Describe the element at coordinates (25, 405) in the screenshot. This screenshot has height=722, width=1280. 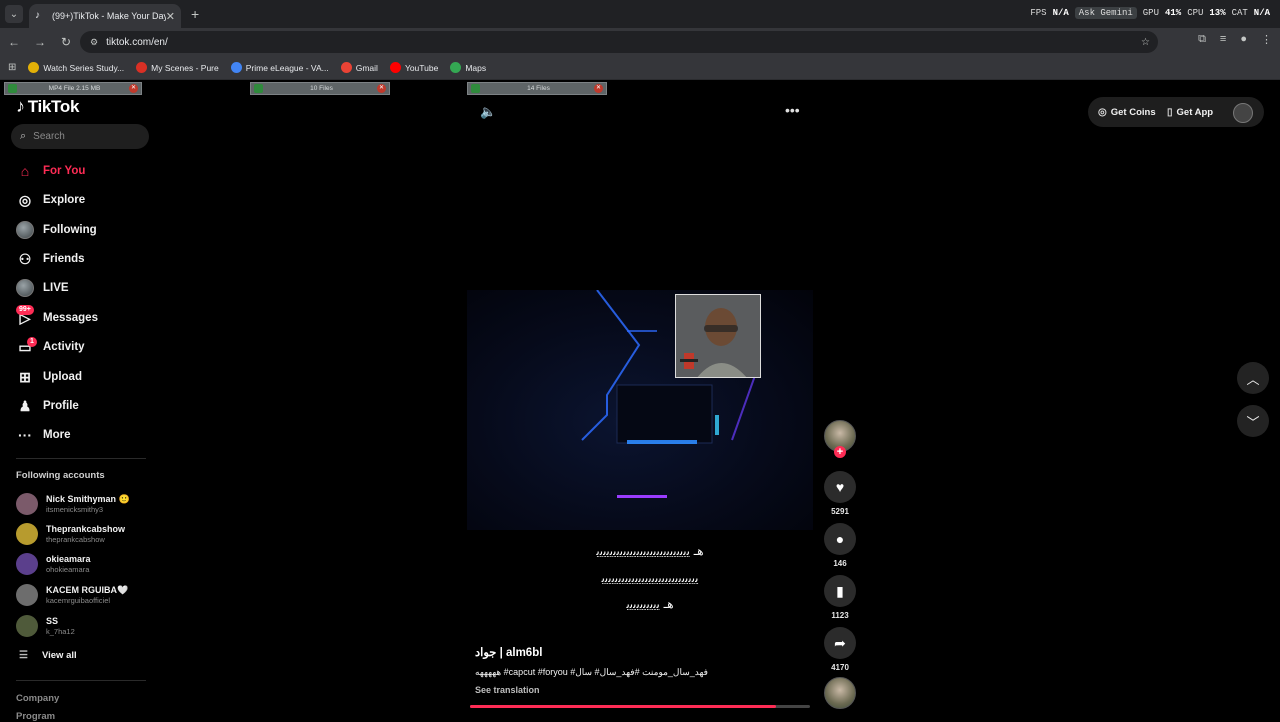
I see `profile-icon: ♟` at that location.